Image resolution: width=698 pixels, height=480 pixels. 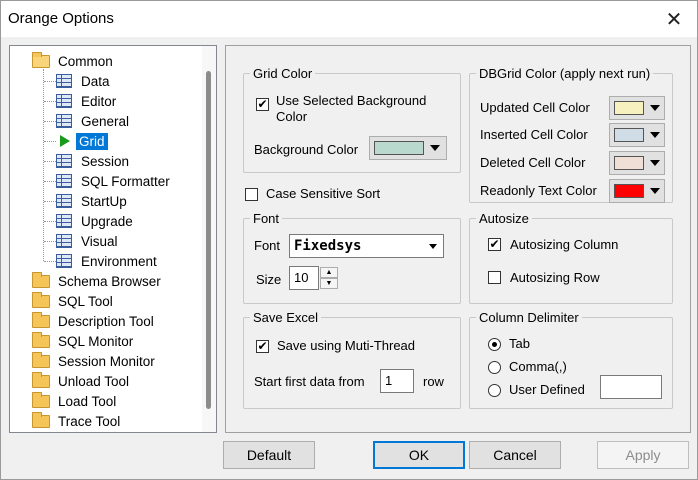 I want to click on tree-item-label: Trace Tool, so click(x=89, y=421).